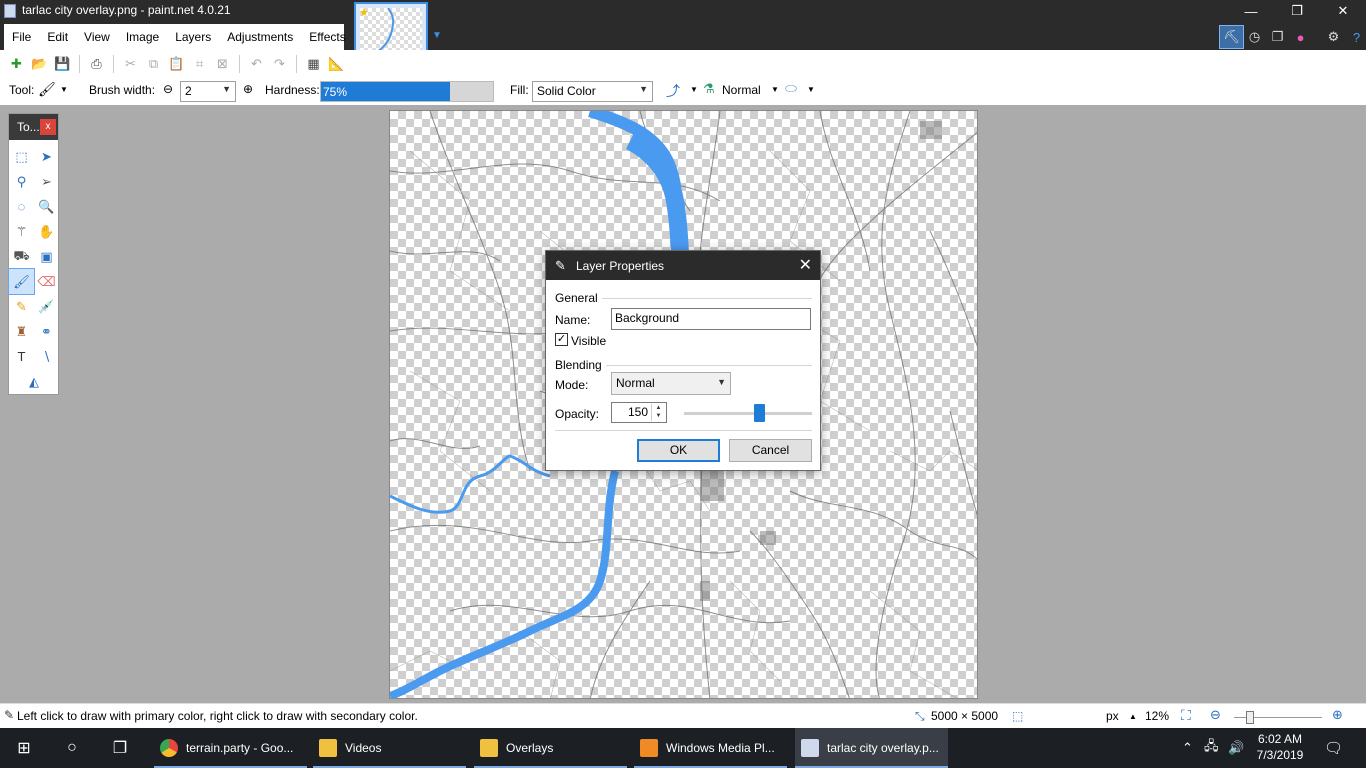 This screenshot has height=768, width=1366. I want to click on copy-icon: ⧉, so click(153, 64).